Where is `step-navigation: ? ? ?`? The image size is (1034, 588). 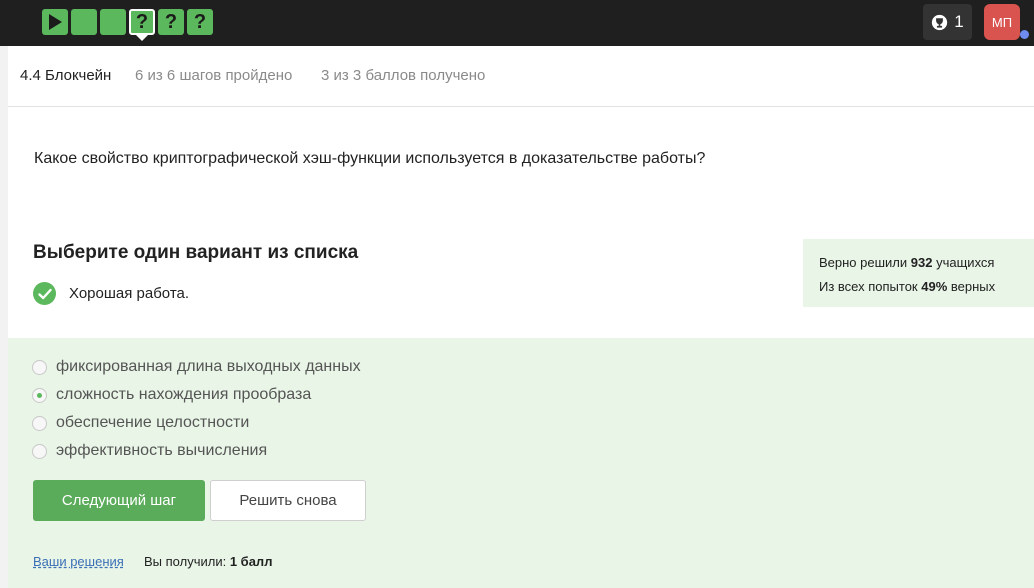
step-navigation: ? ? ? is located at coordinates (129, 25).